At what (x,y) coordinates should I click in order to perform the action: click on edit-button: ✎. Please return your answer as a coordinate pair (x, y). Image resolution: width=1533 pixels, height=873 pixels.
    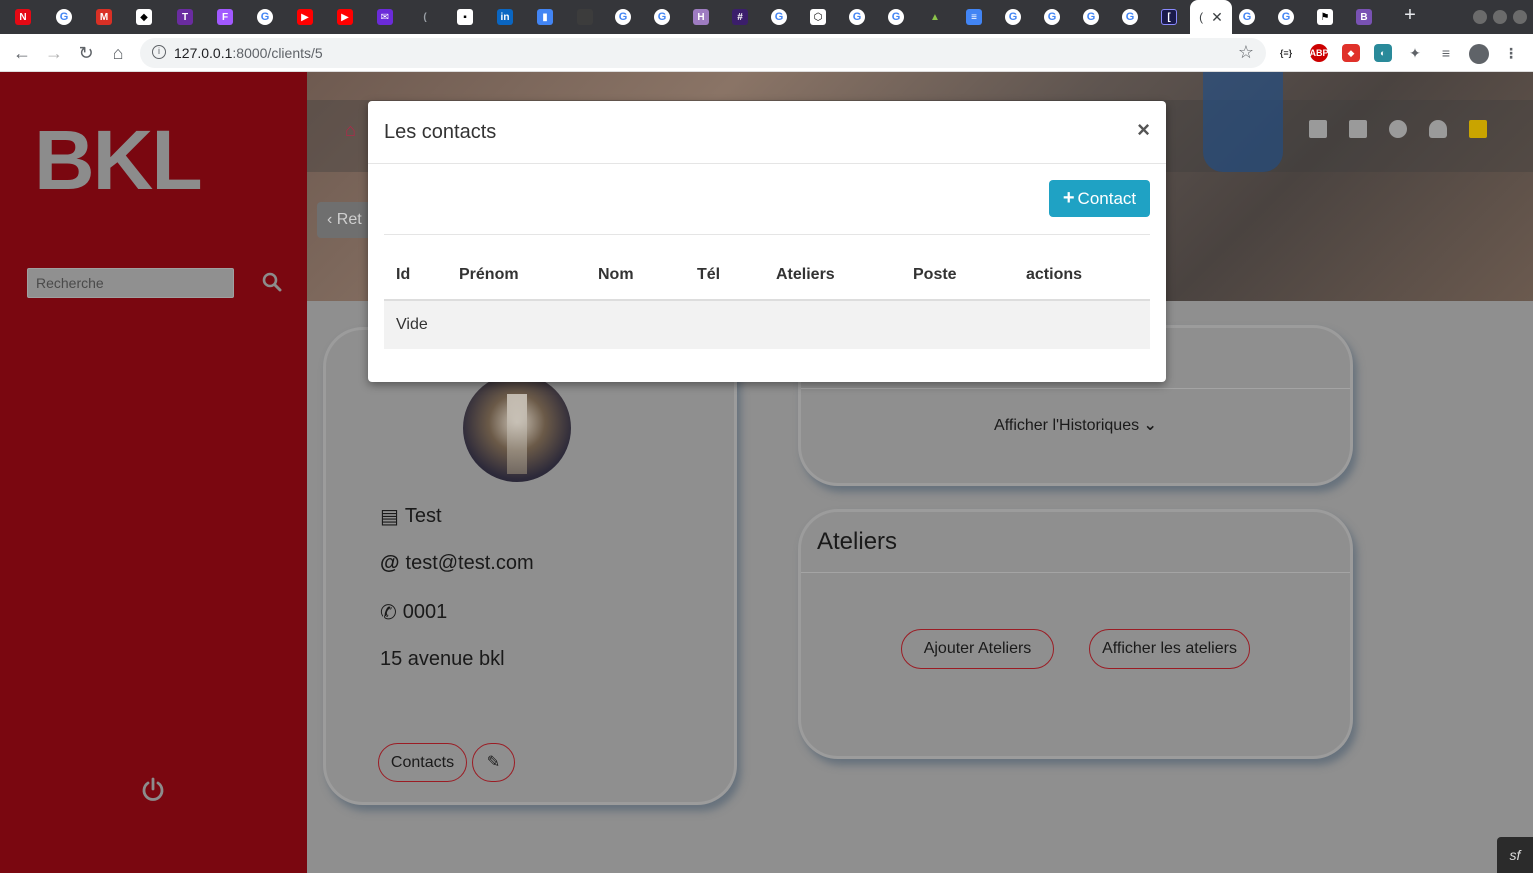
    Looking at the image, I should click on (493, 762).